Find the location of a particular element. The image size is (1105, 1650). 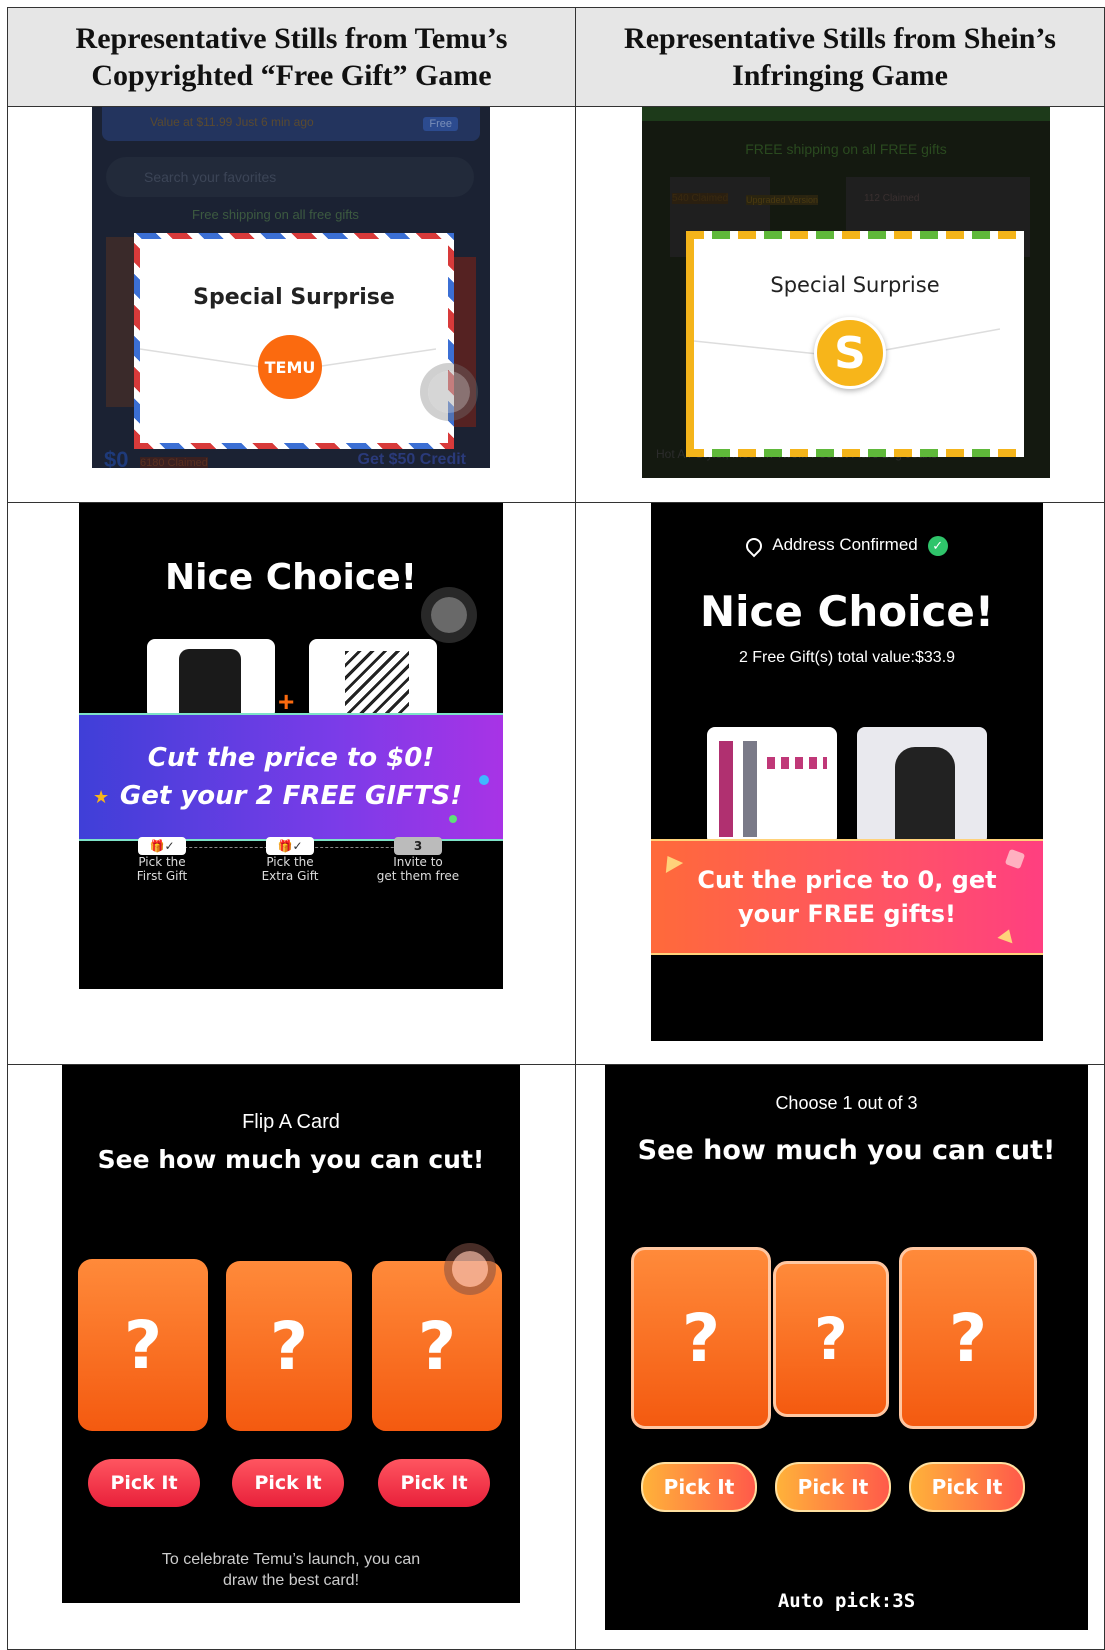

envelope: Special Surprise S is located at coordinates (855, 344).